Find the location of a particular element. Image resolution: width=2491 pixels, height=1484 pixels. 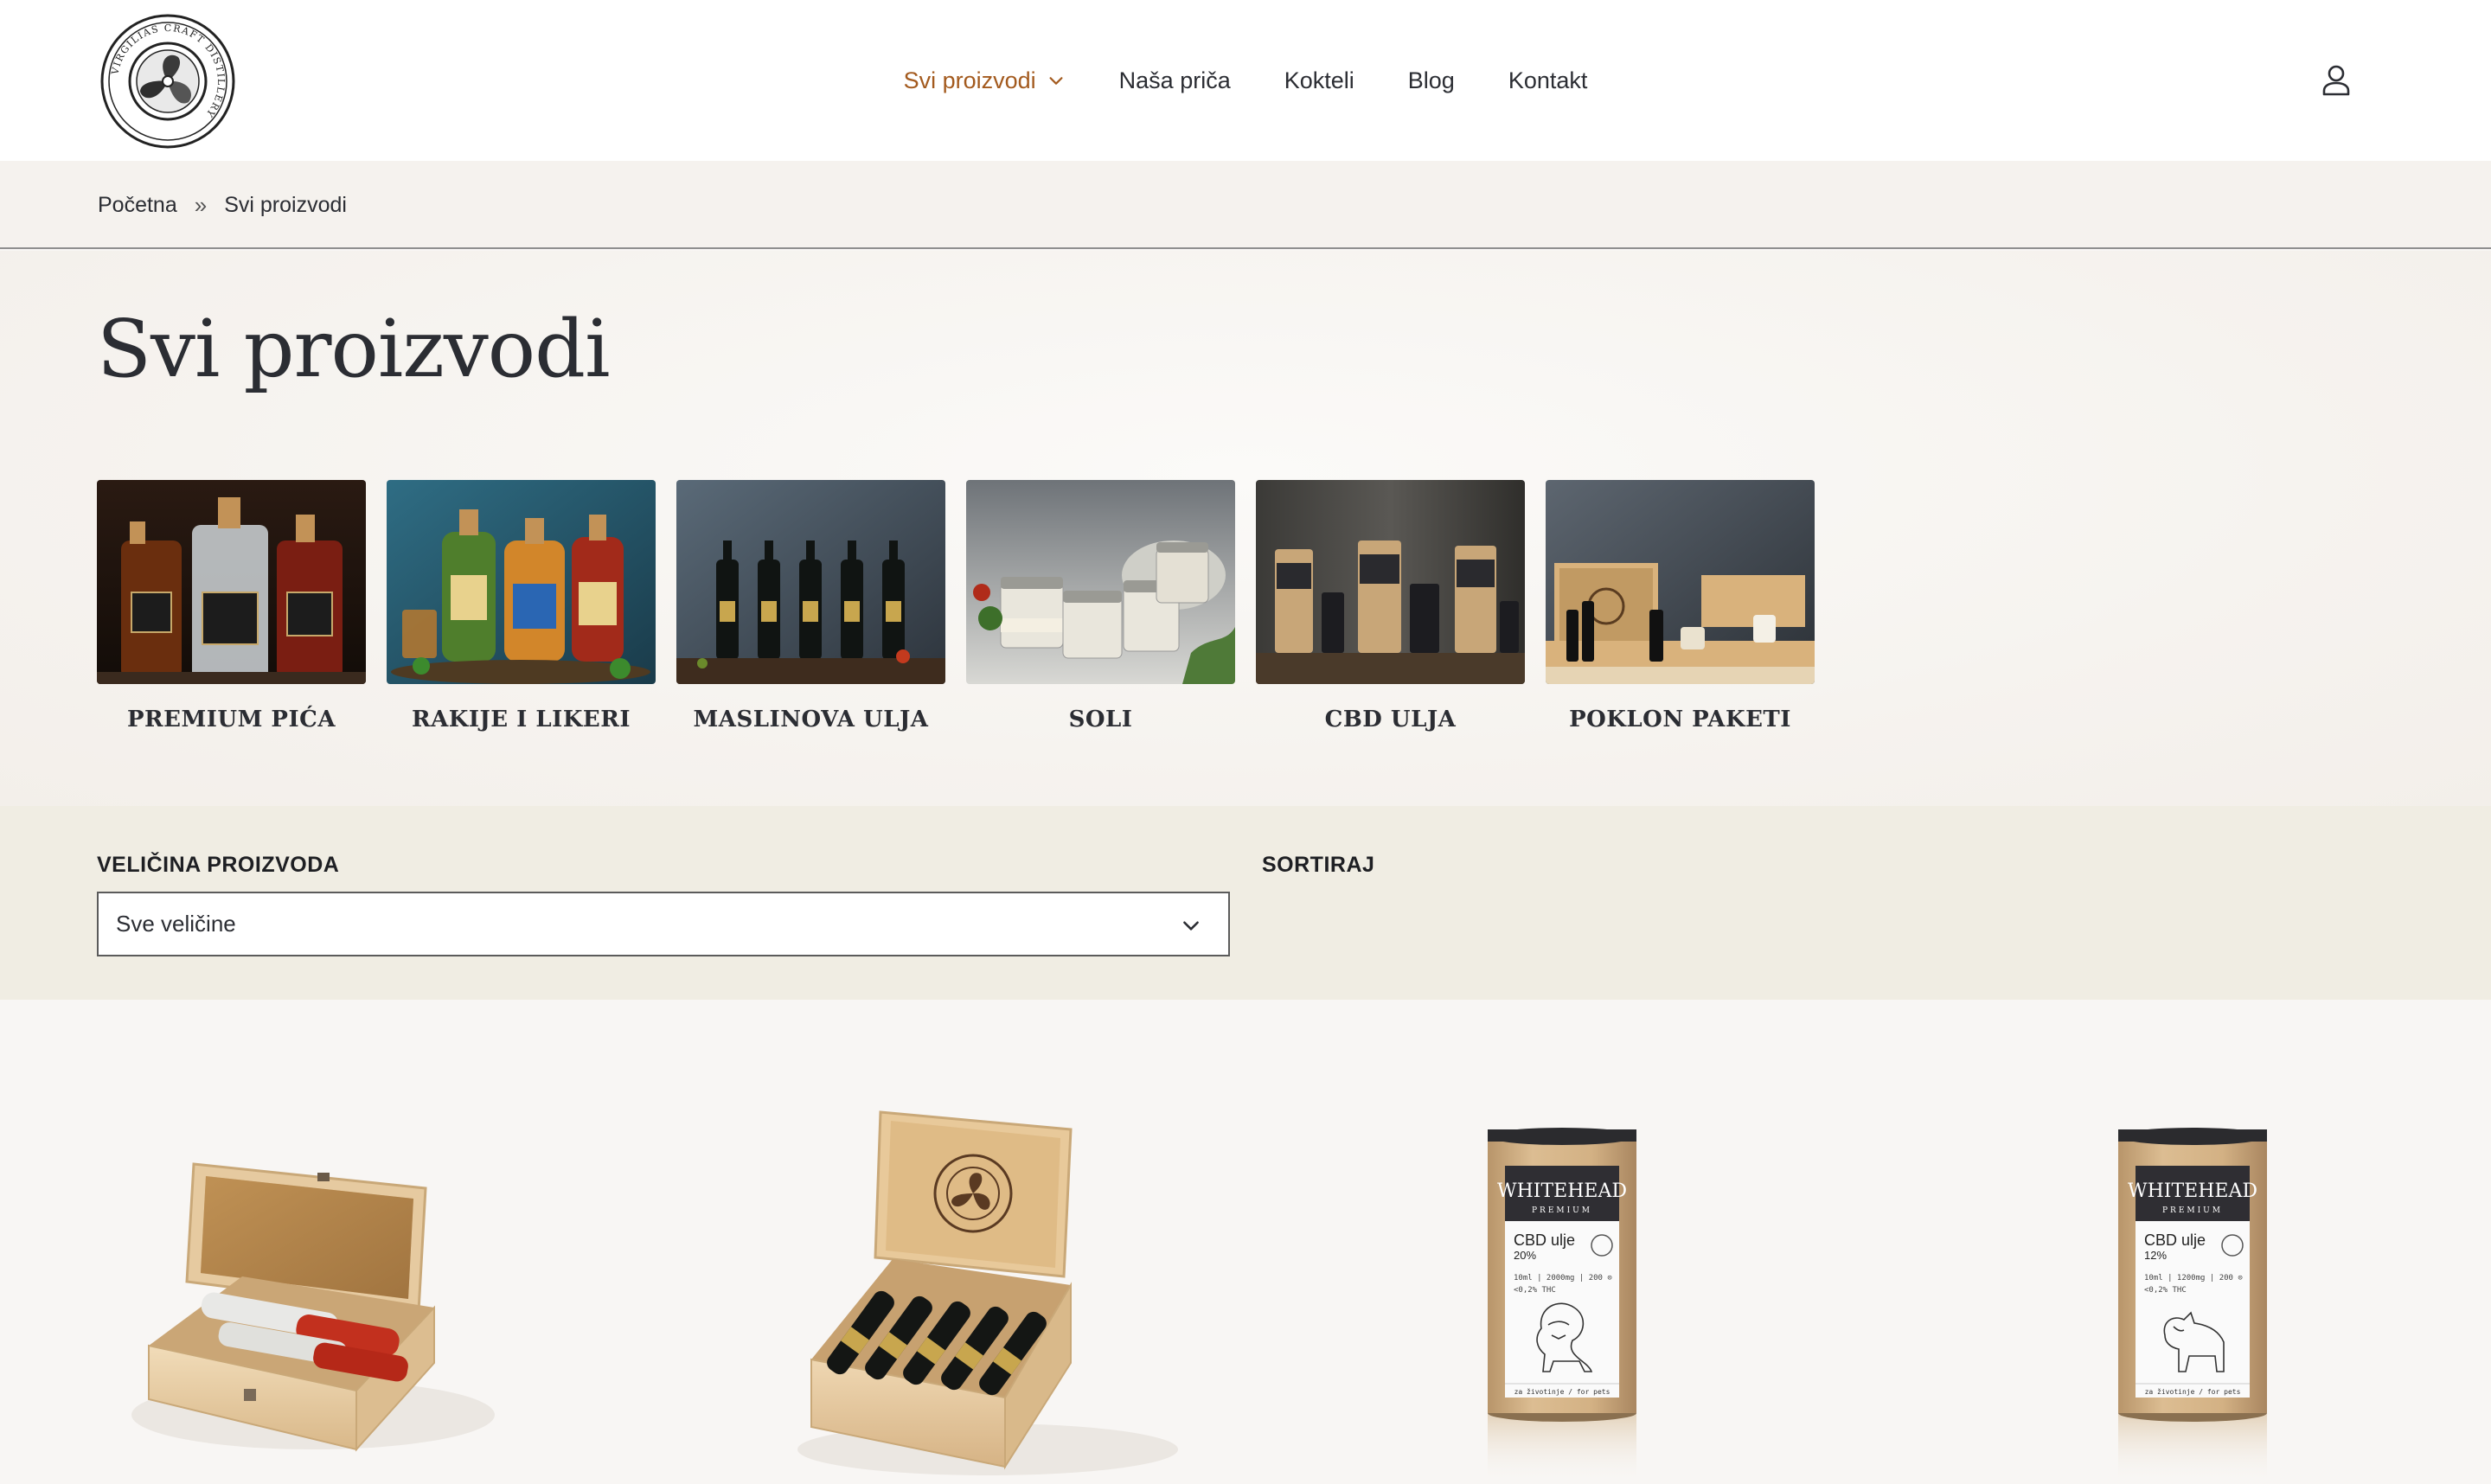

brandies-liqueurs-photo is located at coordinates (521, 582).